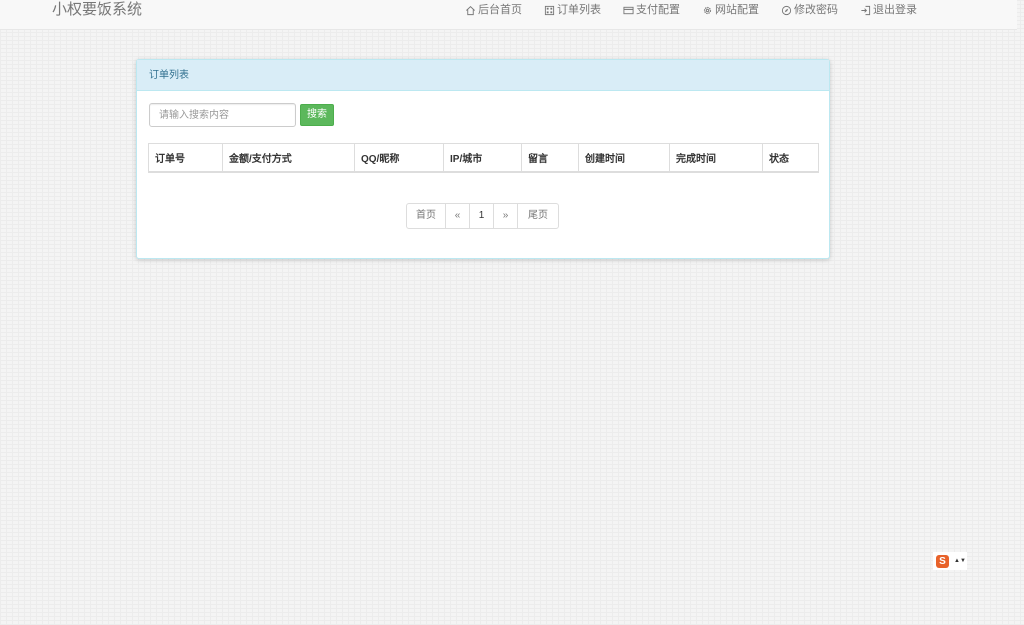  I want to click on nav-item-label: 订单列表, so click(579, 10).